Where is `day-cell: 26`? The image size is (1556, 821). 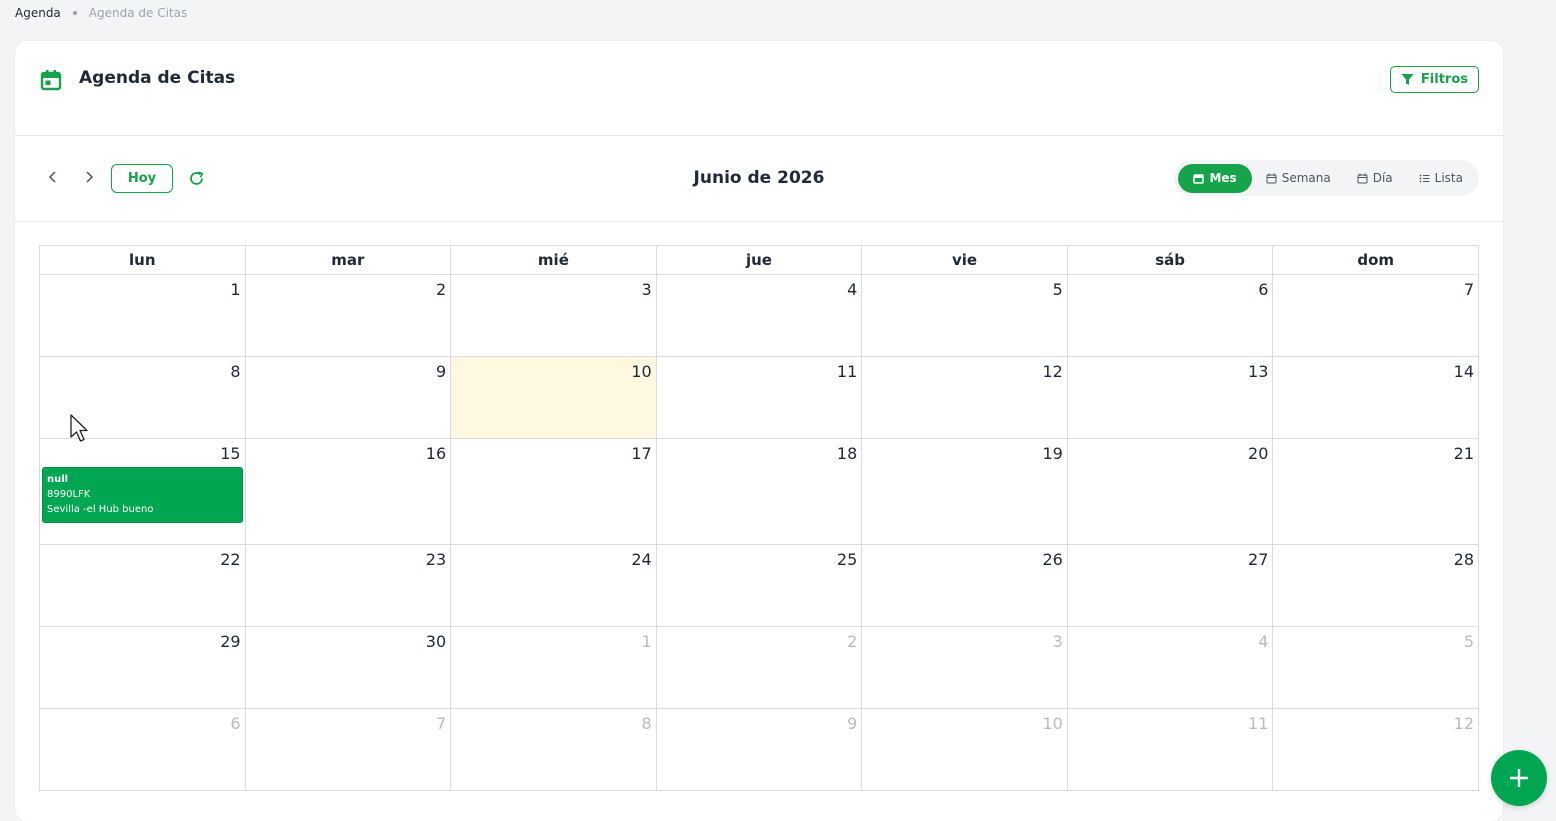
day-cell: 26 is located at coordinates (964, 585).